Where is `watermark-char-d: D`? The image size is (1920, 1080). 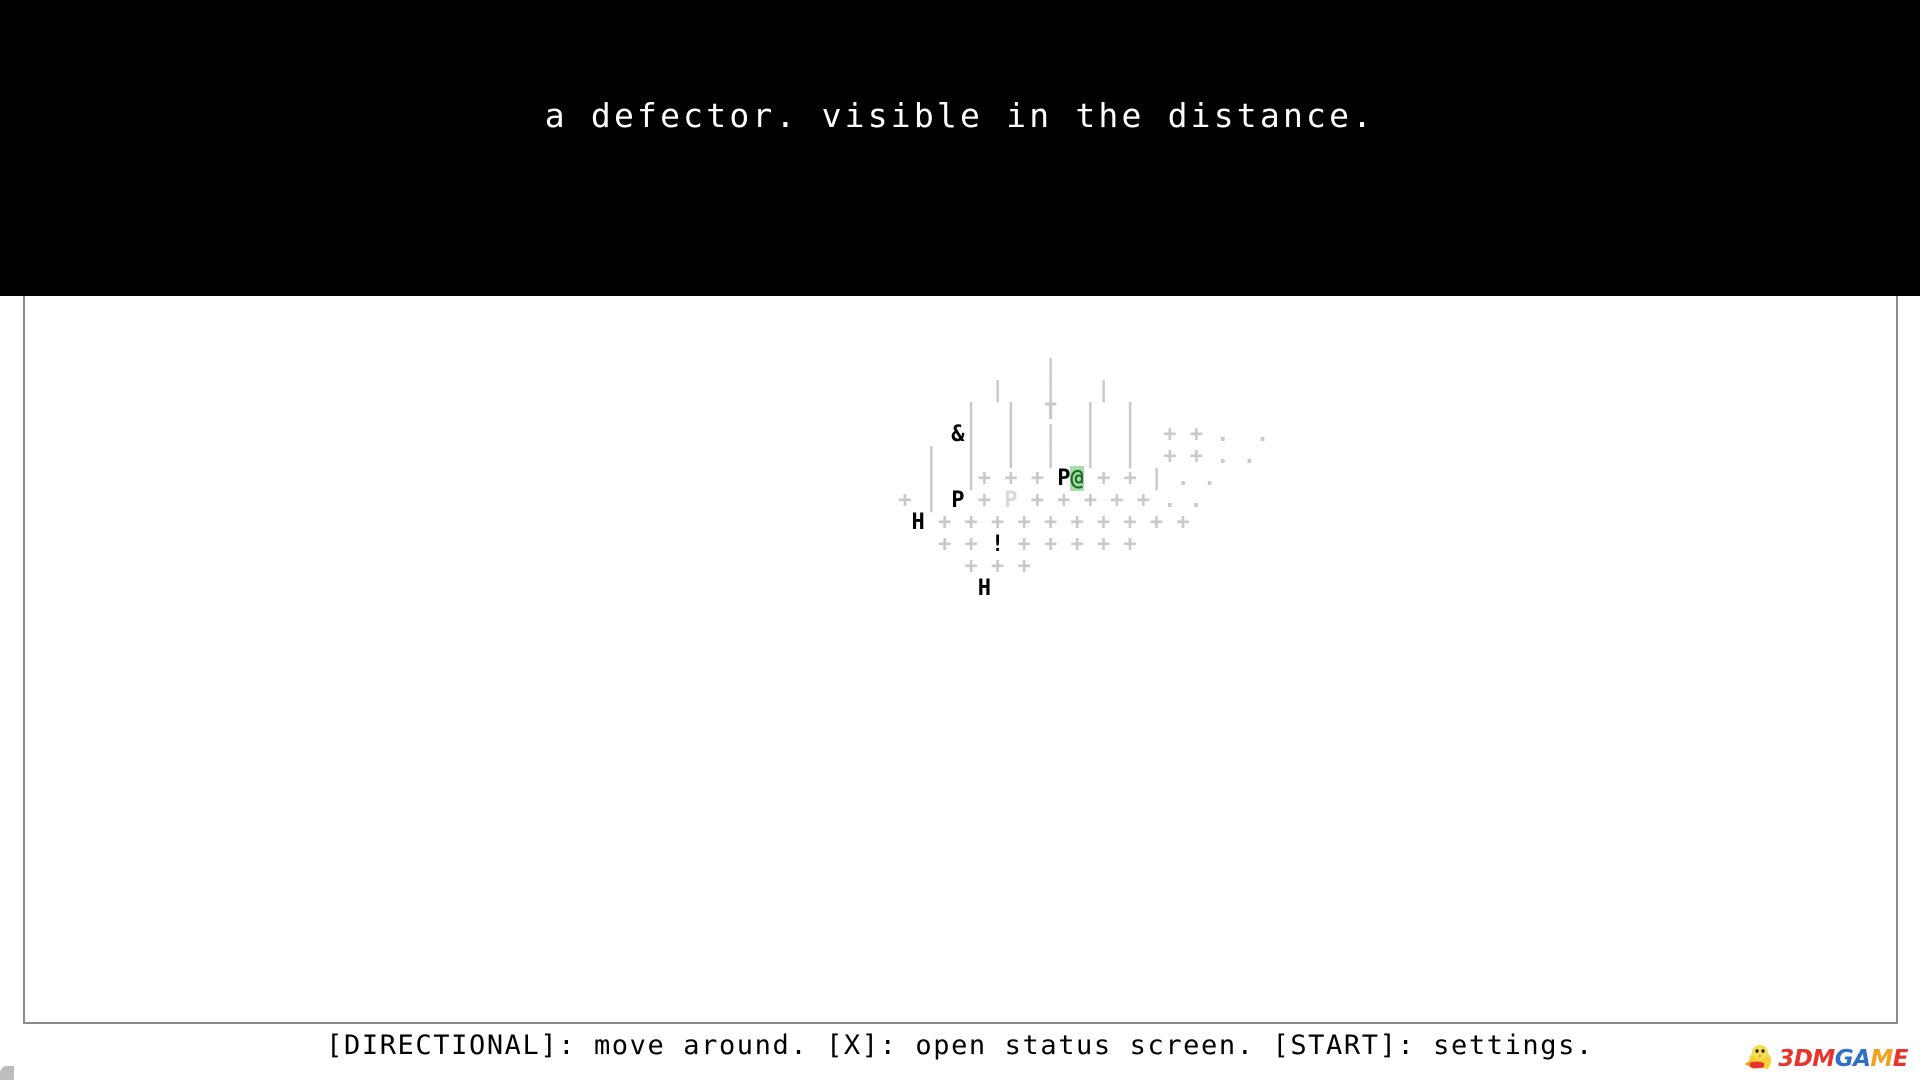
watermark-char-d: D is located at coordinates (1803, 1058).